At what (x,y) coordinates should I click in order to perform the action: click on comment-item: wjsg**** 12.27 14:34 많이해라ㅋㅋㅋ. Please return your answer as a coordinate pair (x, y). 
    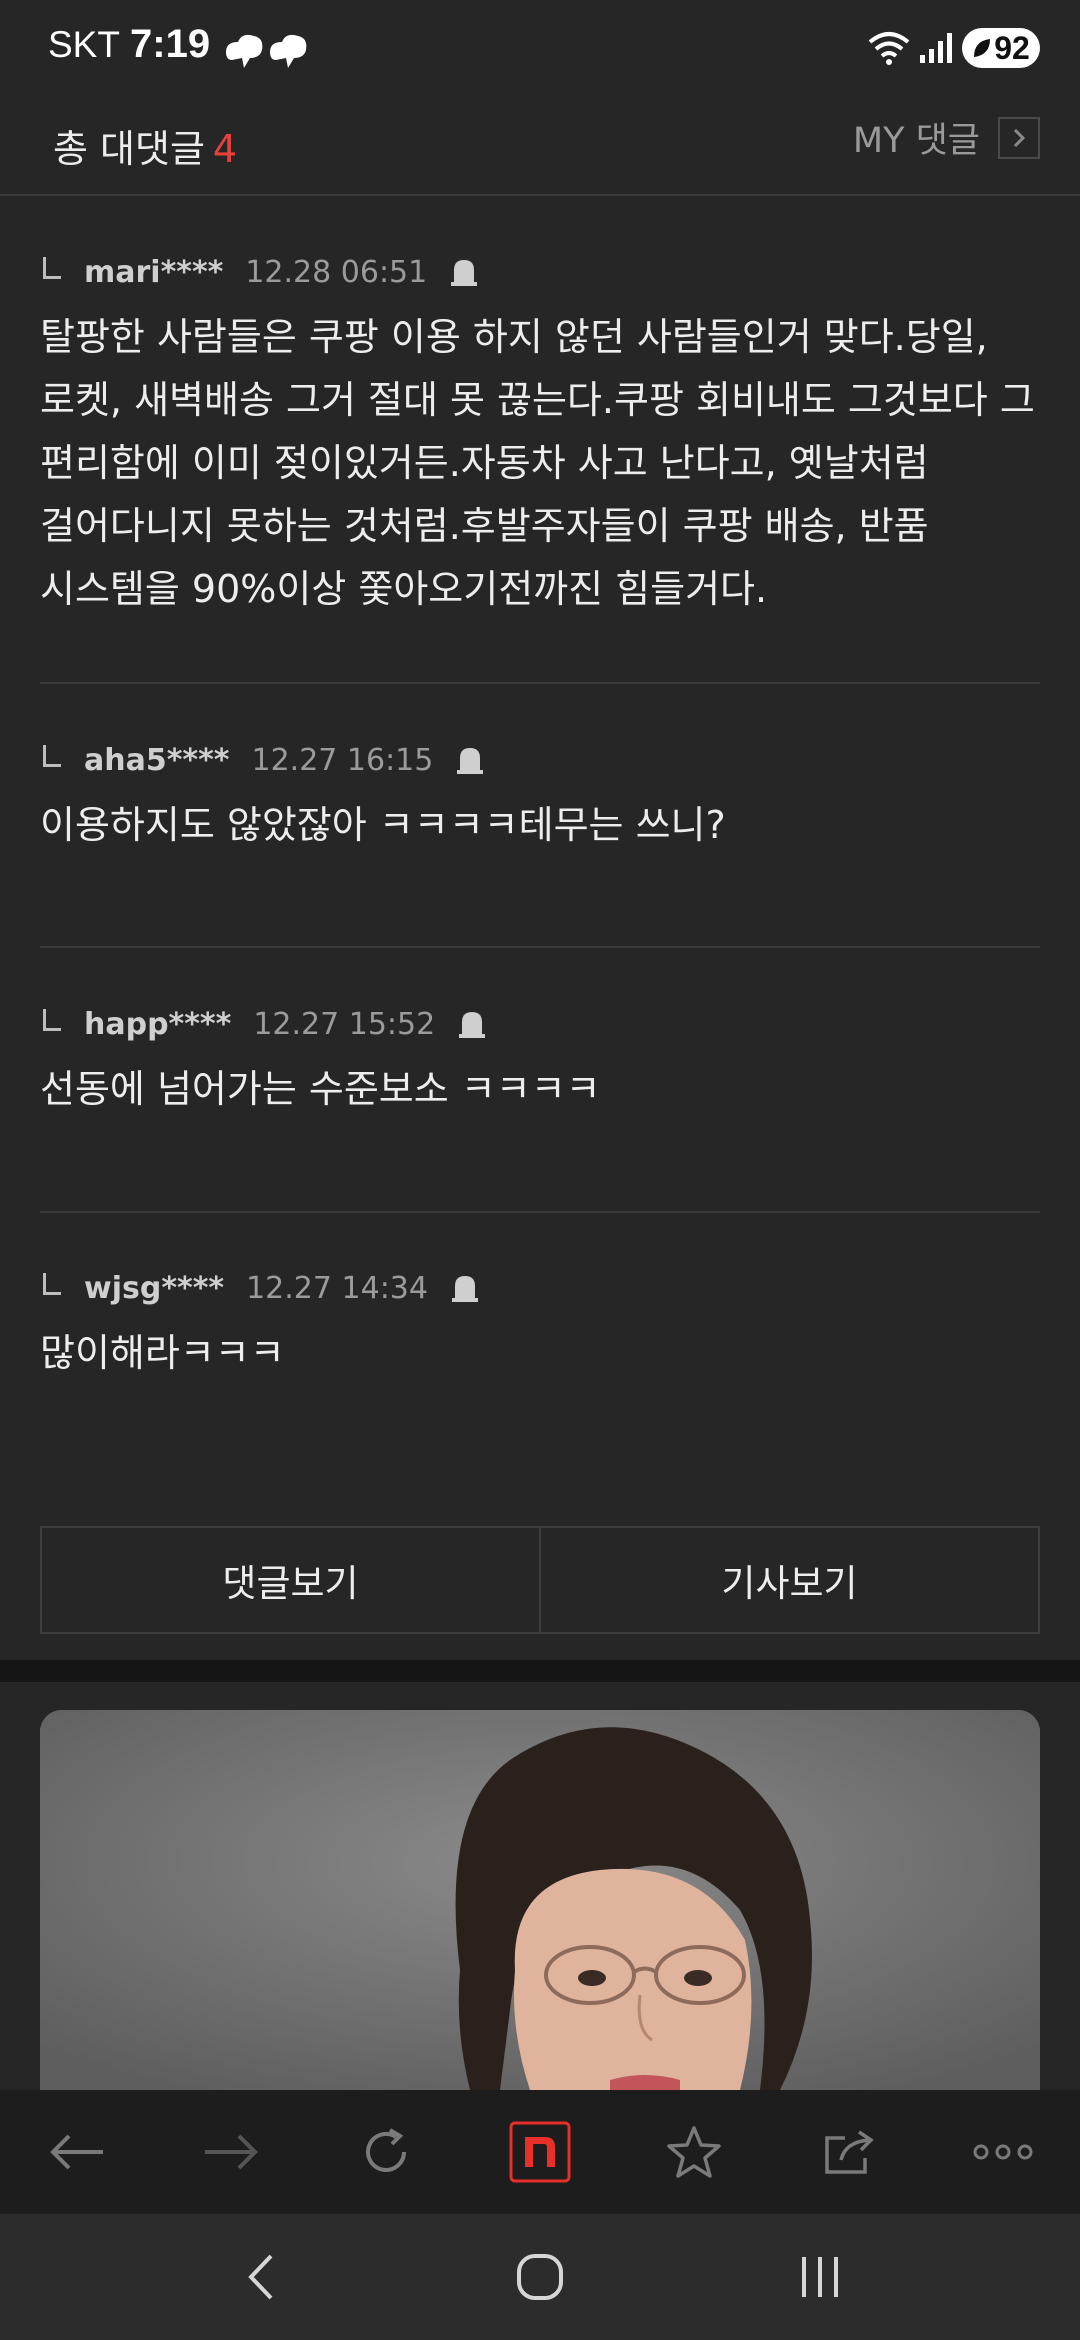
    Looking at the image, I should click on (540, 1325).